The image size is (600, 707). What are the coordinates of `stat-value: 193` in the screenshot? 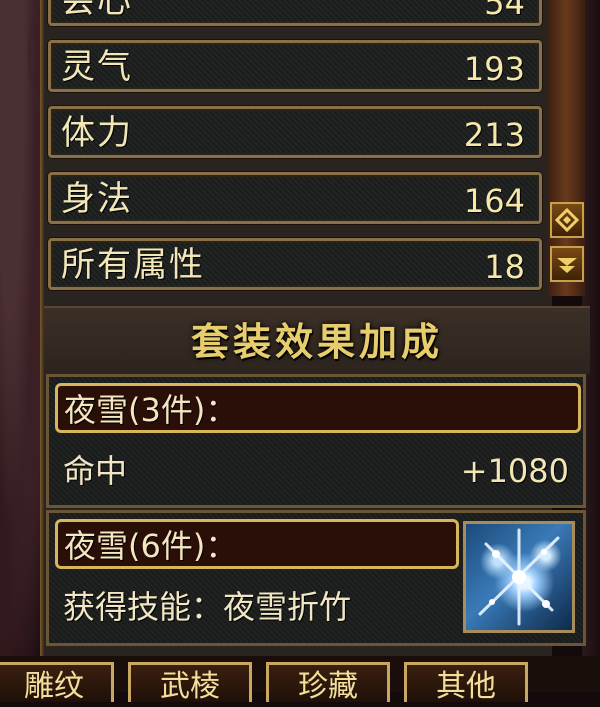 It's located at (494, 69).